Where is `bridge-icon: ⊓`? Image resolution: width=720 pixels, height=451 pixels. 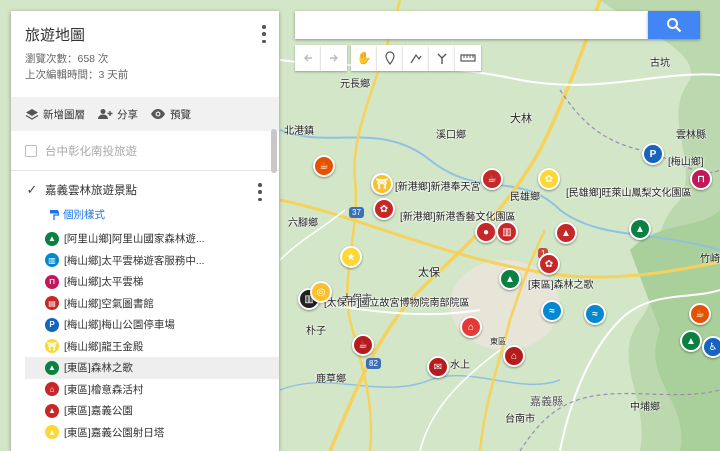 bridge-icon: ⊓ is located at coordinates (52, 281).